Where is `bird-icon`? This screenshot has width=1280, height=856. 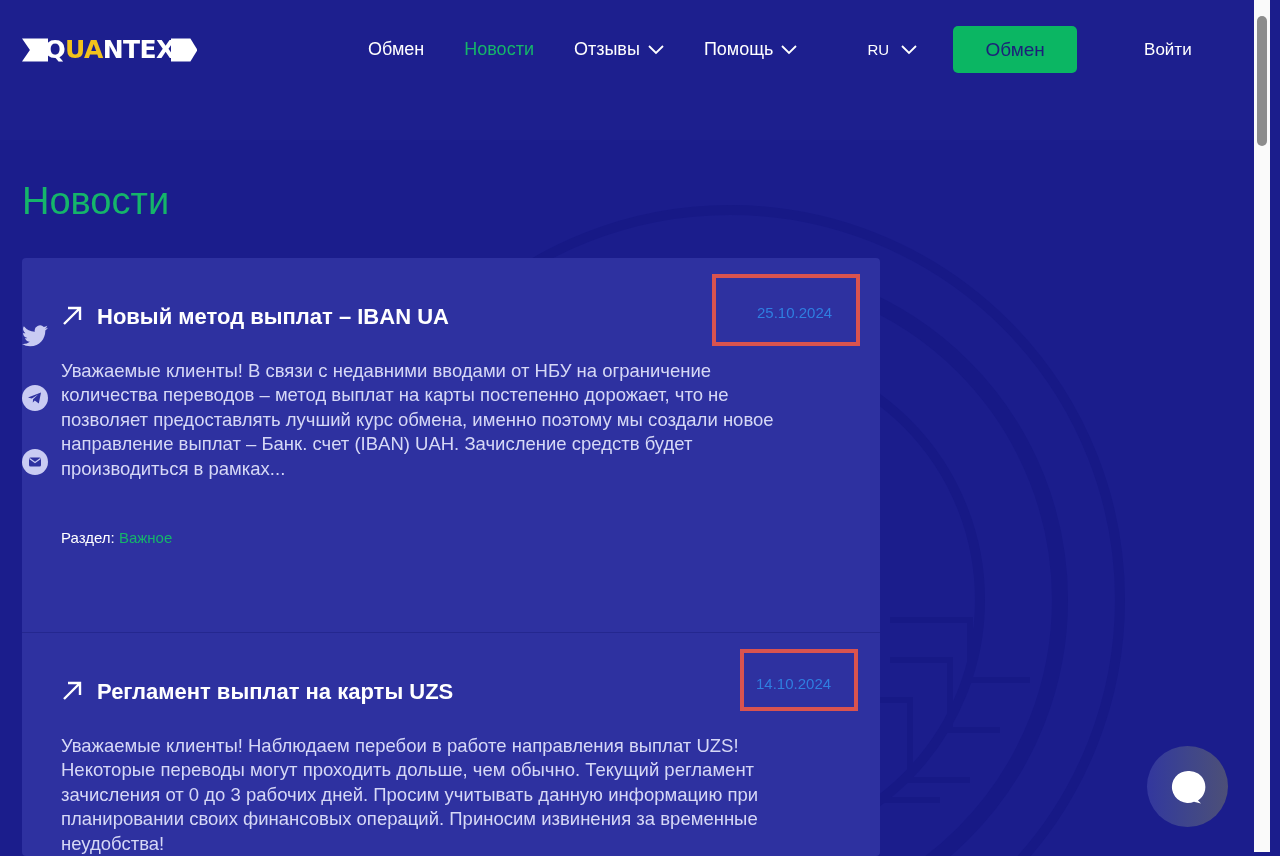
bird-icon is located at coordinates (35, 336).